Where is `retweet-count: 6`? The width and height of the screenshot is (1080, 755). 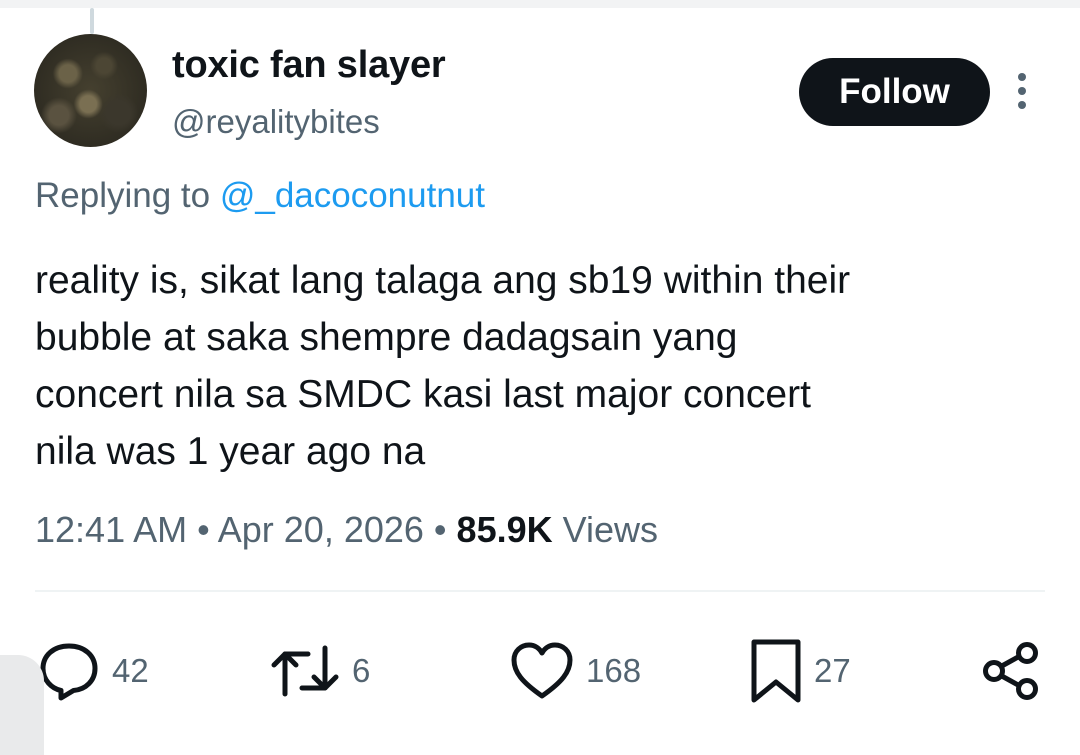 retweet-count: 6 is located at coordinates (361, 670).